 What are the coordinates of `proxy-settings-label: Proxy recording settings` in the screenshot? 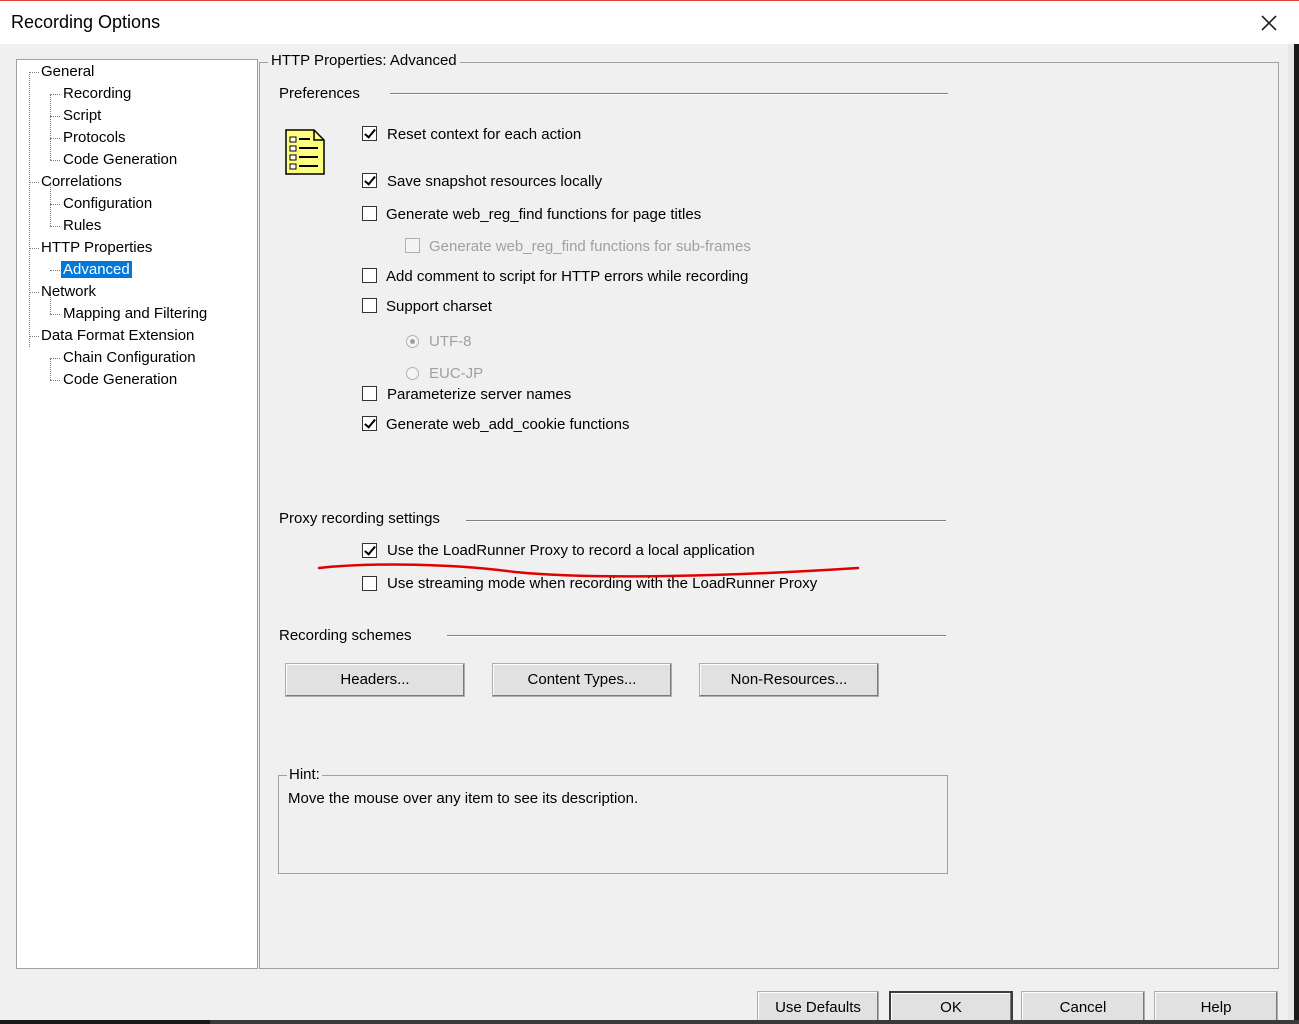 It's located at (359, 518).